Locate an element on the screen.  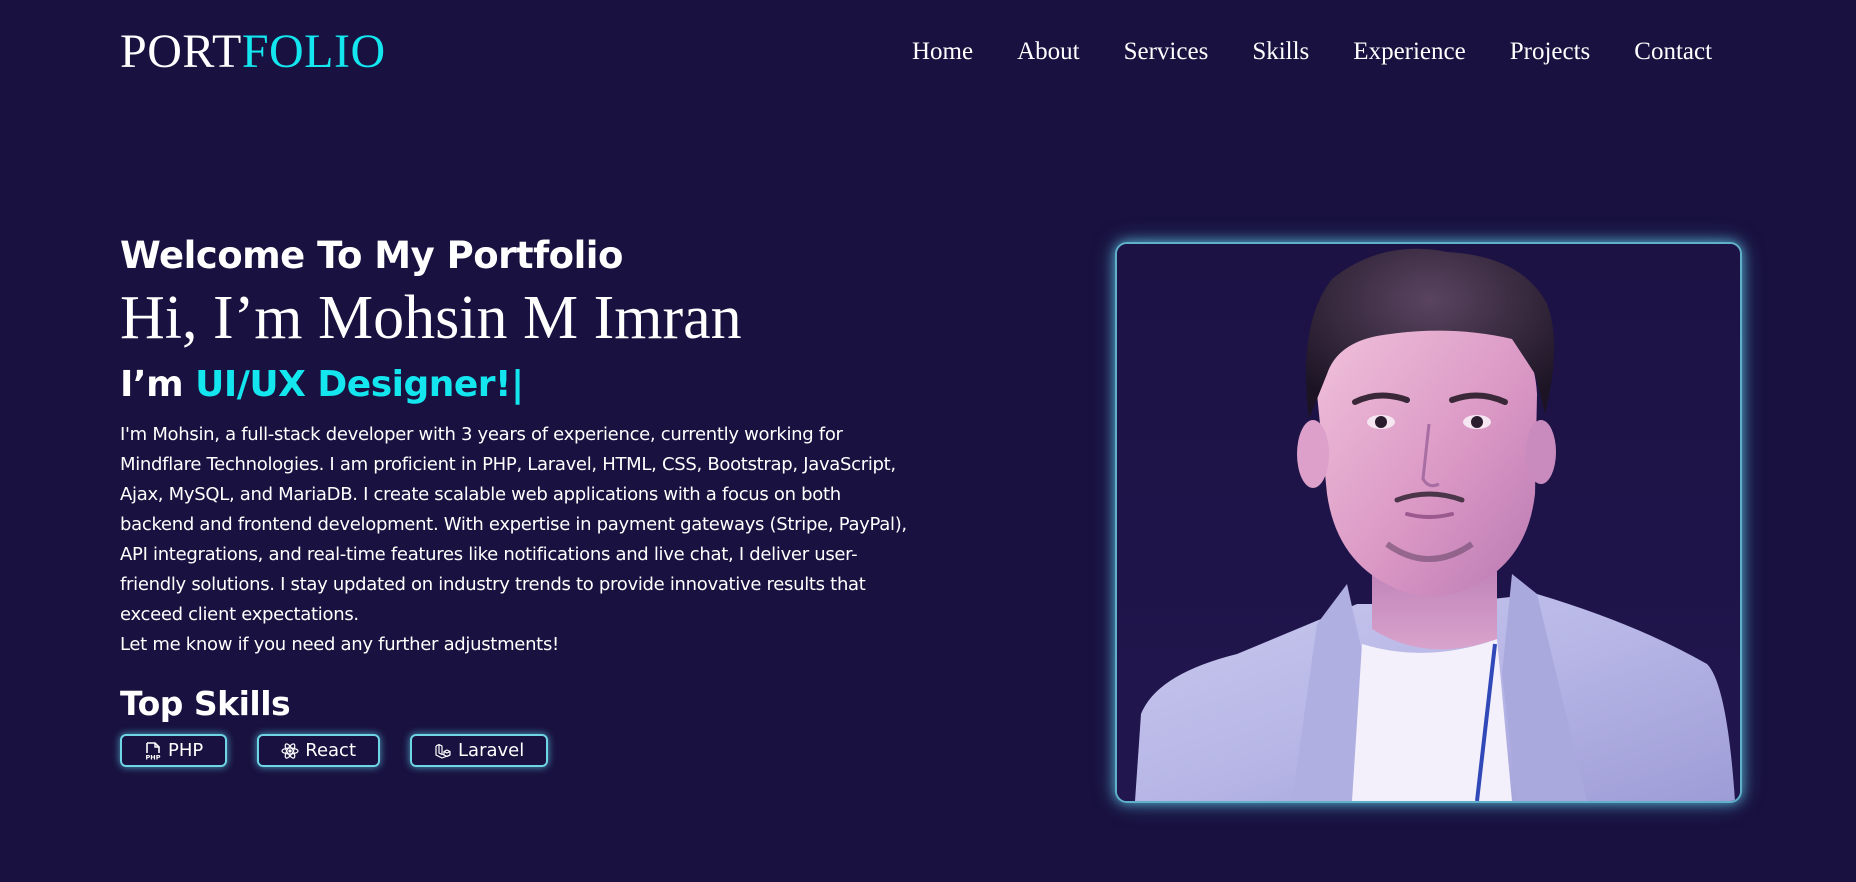
skill-badge-laravel: Laravel is located at coordinates (479, 750).